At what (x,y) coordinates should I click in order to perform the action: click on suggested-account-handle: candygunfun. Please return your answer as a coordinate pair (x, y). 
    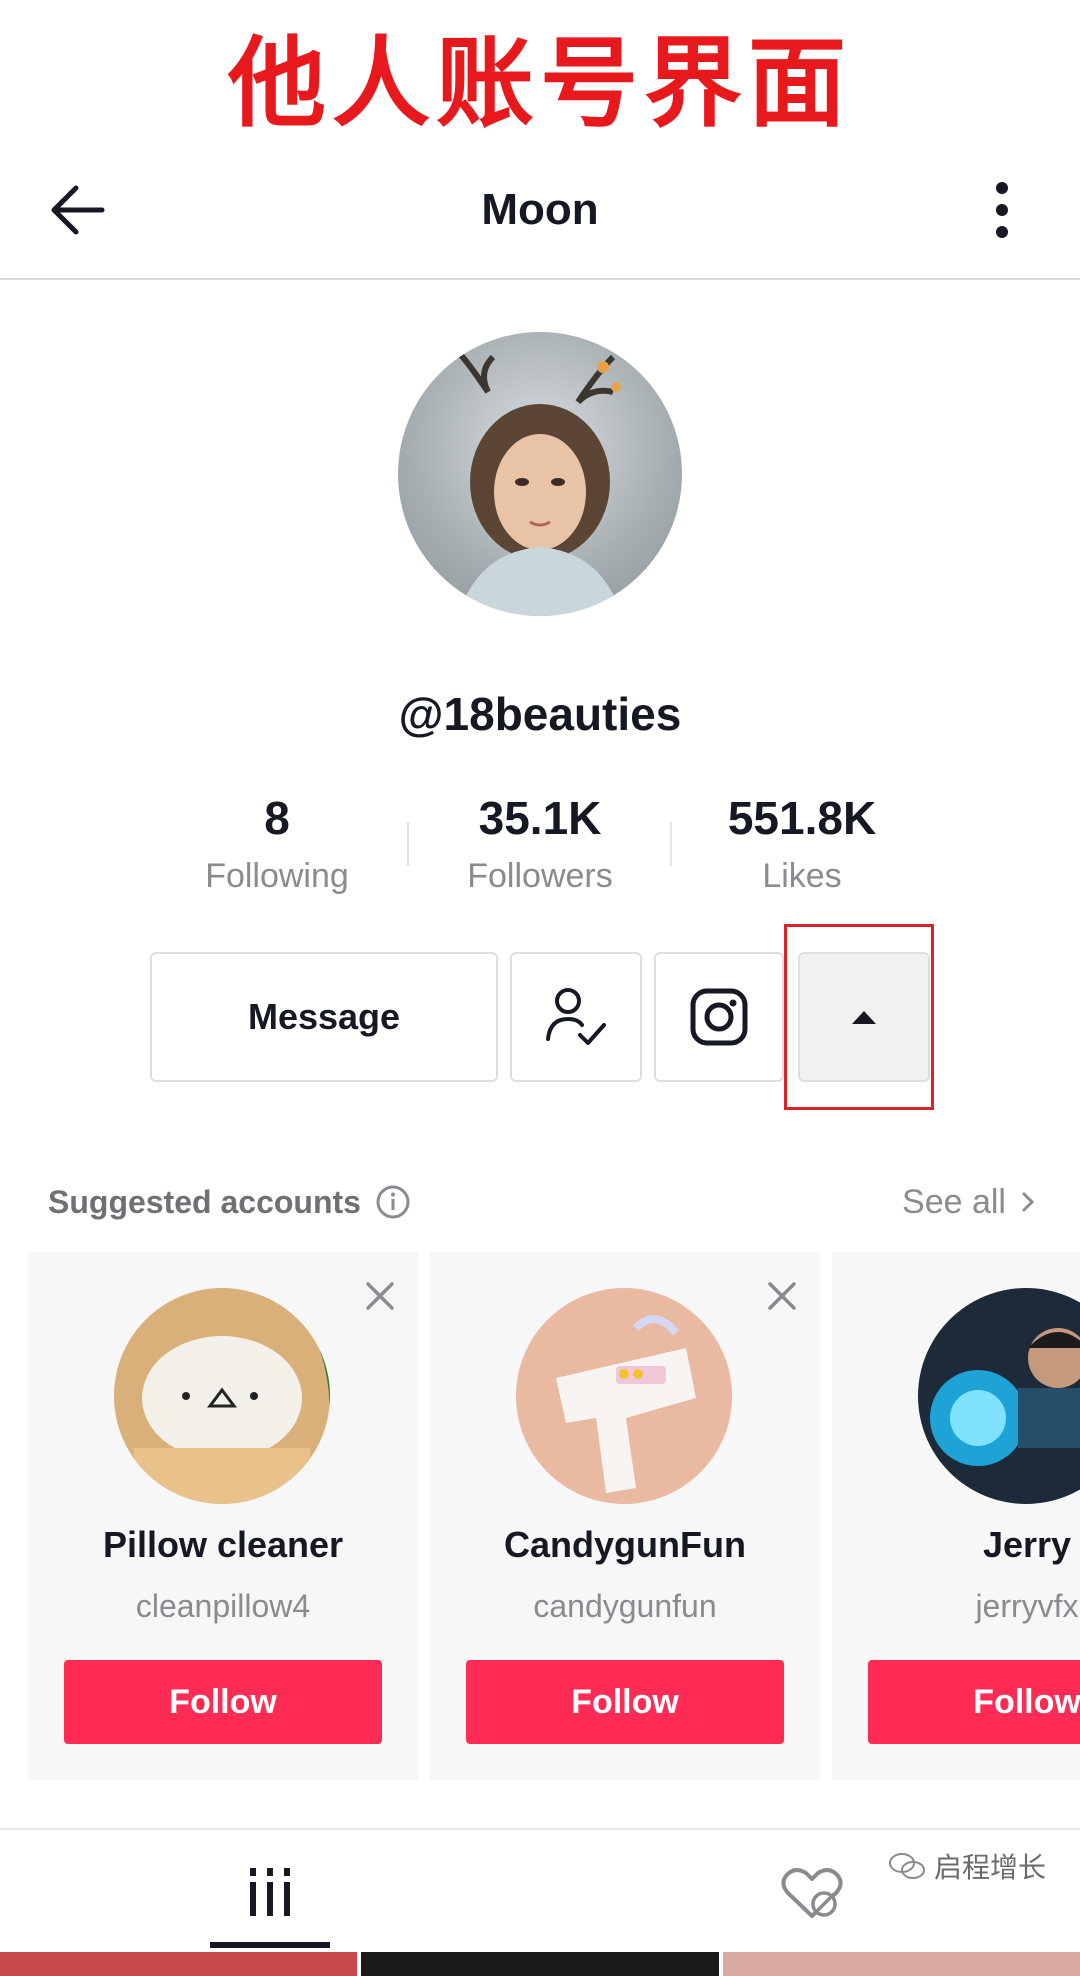
    Looking at the image, I should click on (625, 1606).